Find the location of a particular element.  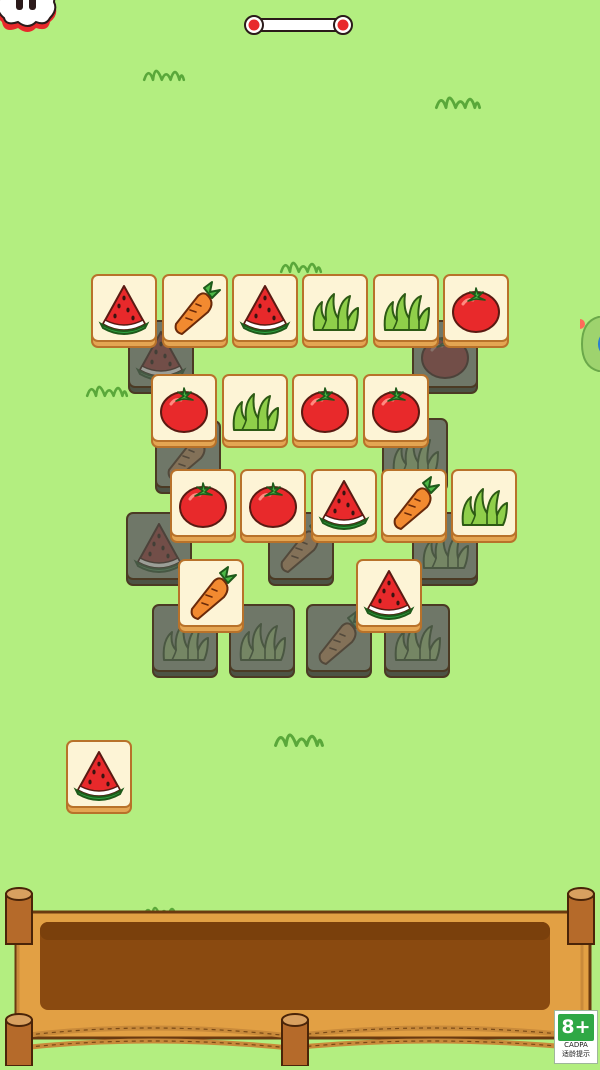

age-rating: 8+ is located at coordinates (576, 1027).